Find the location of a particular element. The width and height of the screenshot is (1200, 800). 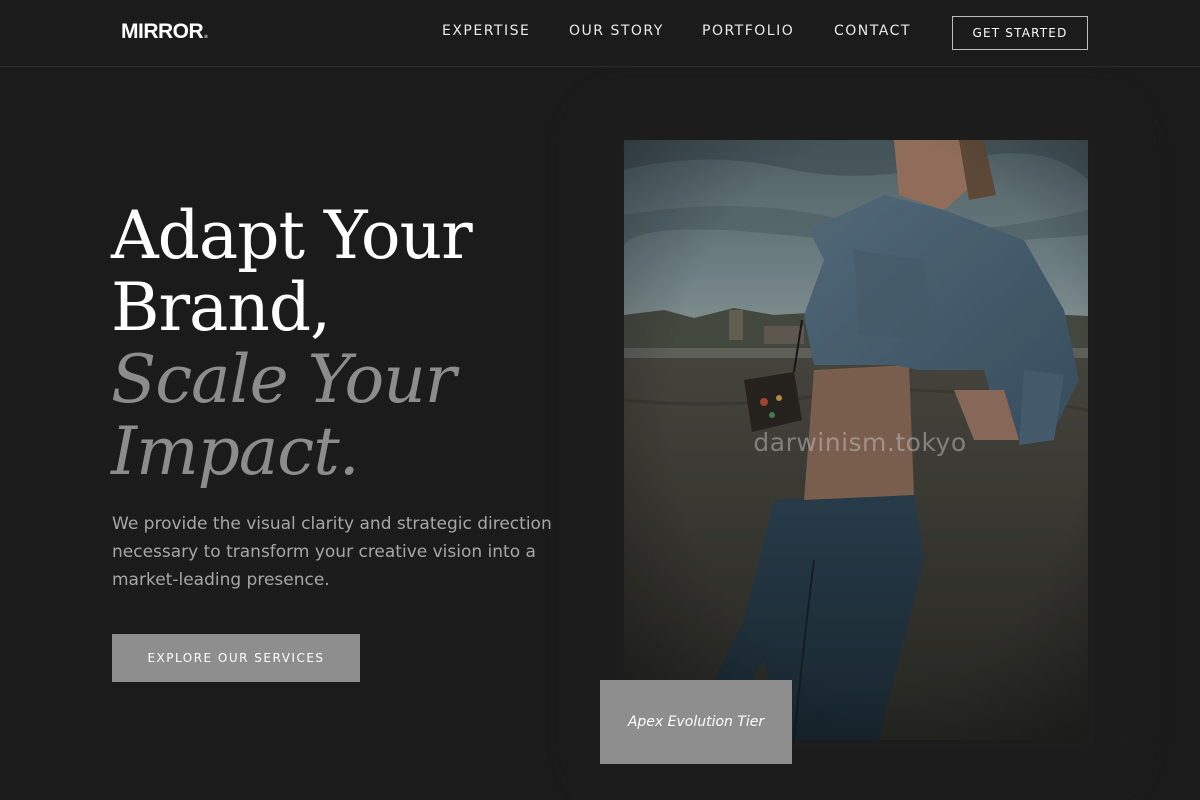

nav-link-our-story: OUR STORY is located at coordinates (616, 31).